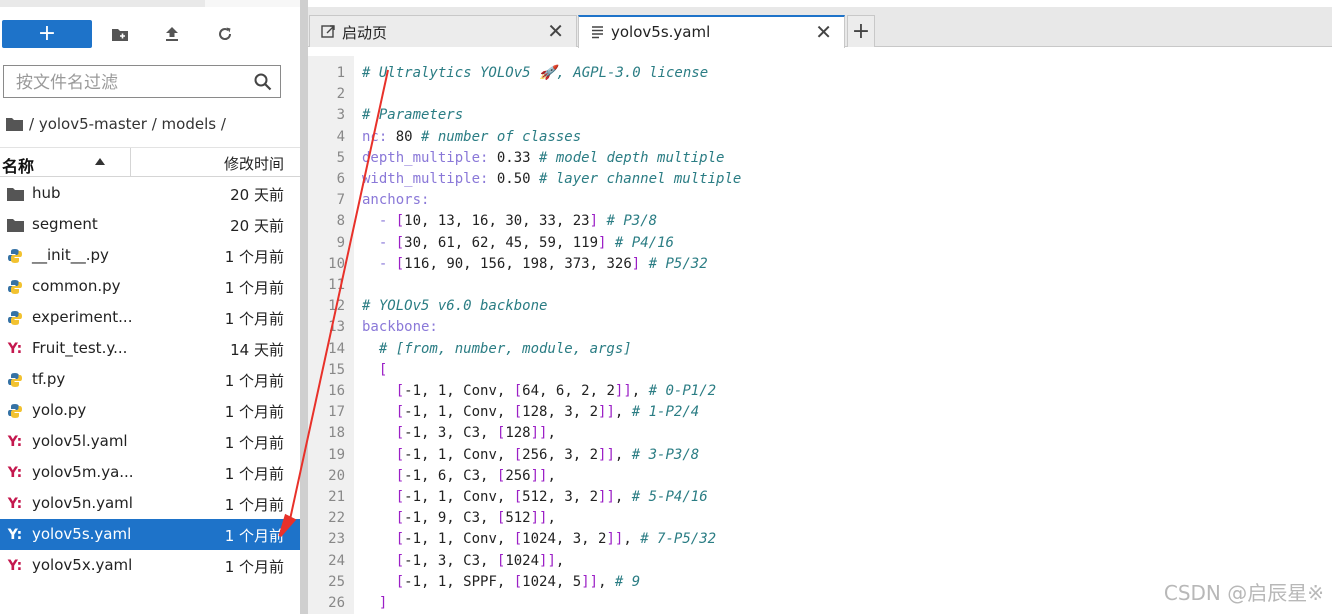 Image resolution: width=1332 pixels, height=614 pixels. Describe the element at coordinates (336, 560) in the screenshot. I see `line-number: 24` at that location.